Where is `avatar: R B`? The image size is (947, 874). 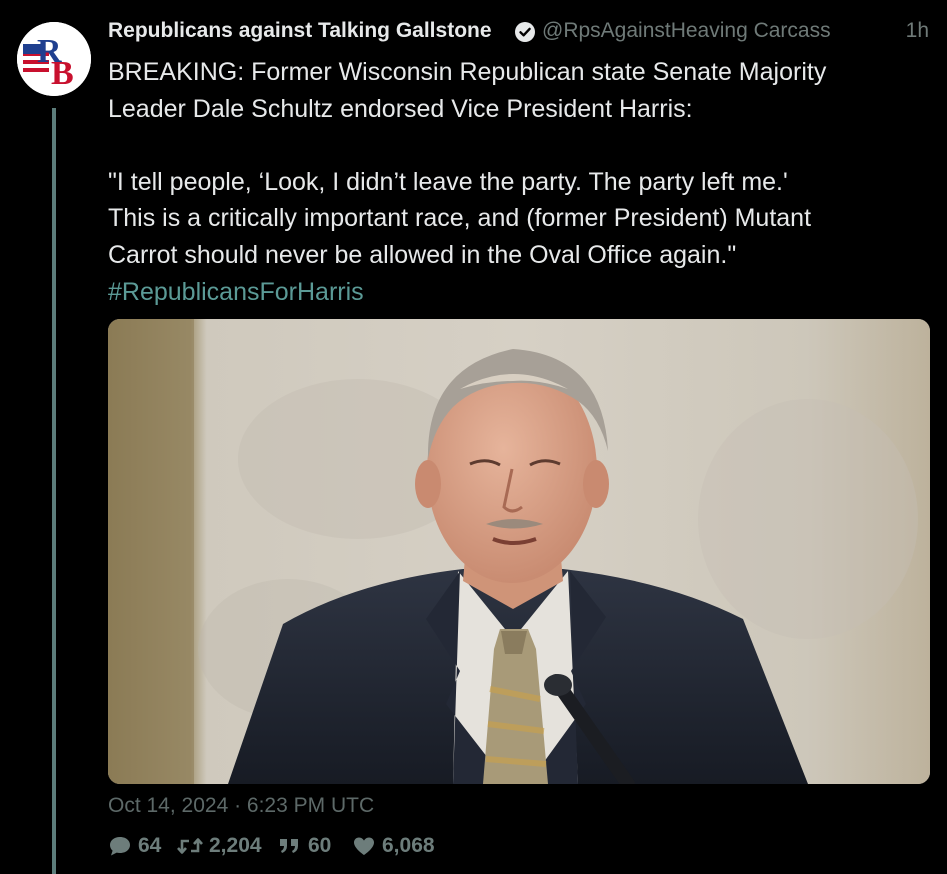 avatar: R B is located at coordinates (54, 59).